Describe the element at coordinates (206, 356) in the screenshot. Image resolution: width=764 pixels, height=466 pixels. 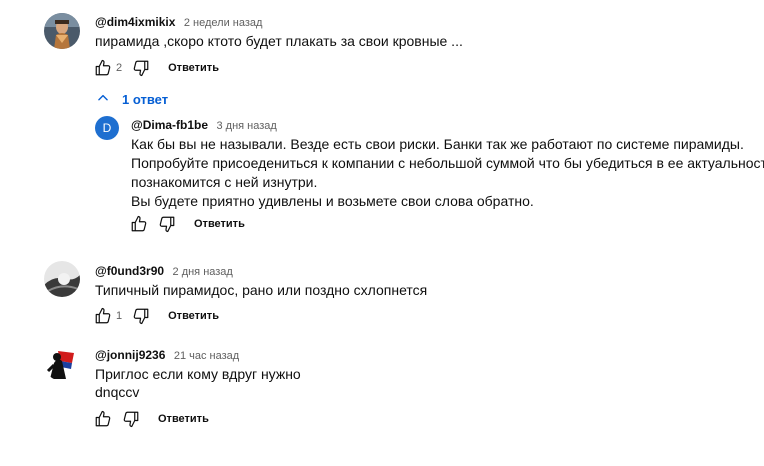
I see `comment-time: 21 час назад` at that location.